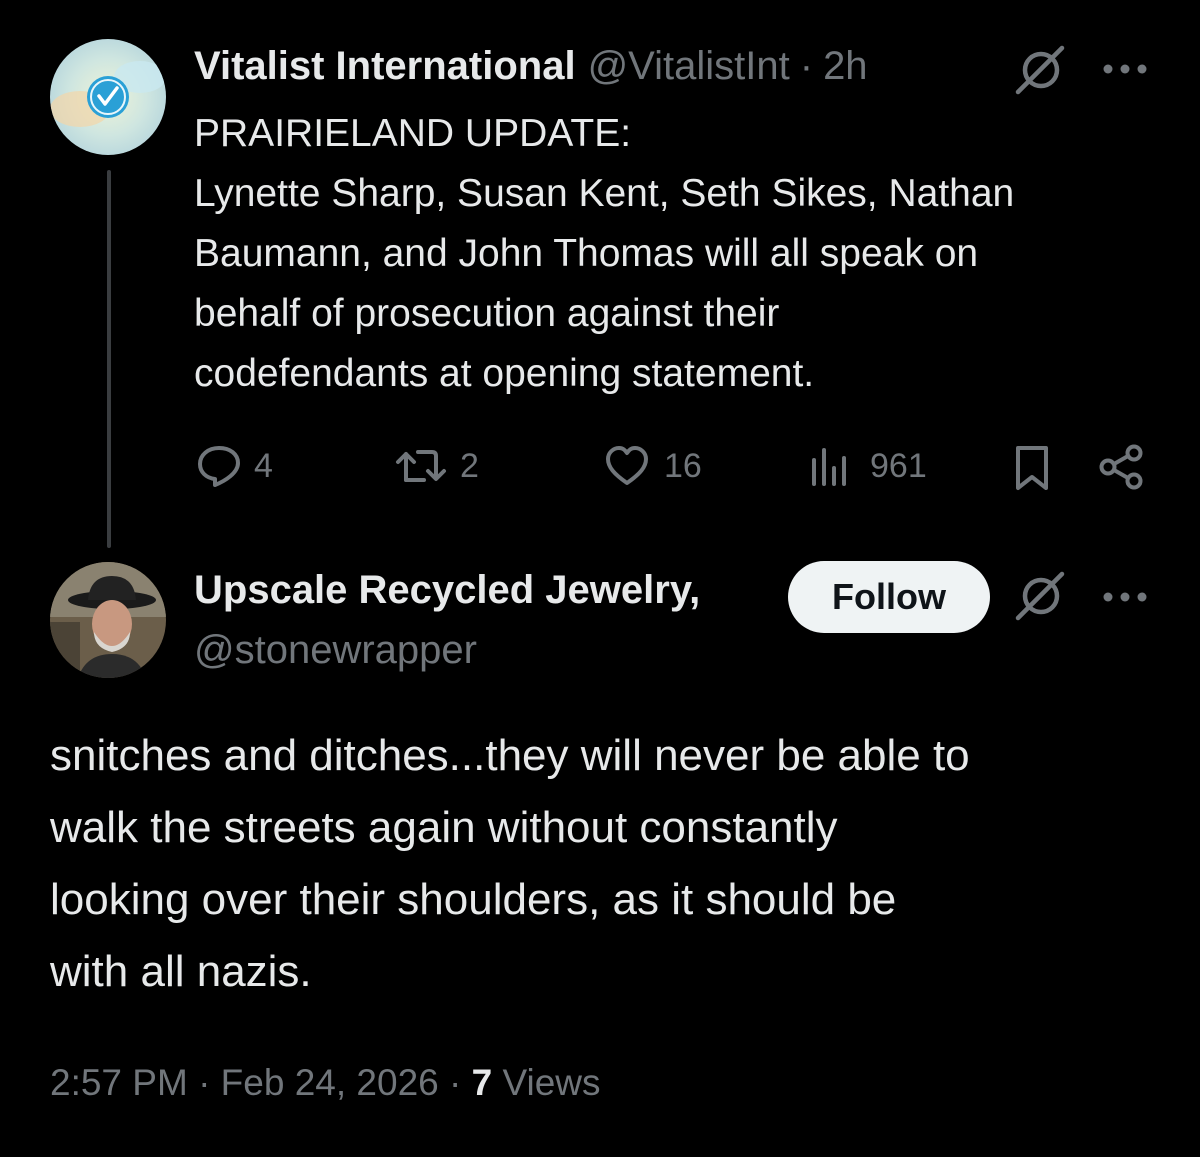 This screenshot has width=1200, height=1157. What do you see at coordinates (1032, 470) in the screenshot?
I see `bookmark-icon` at bounding box center [1032, 470].